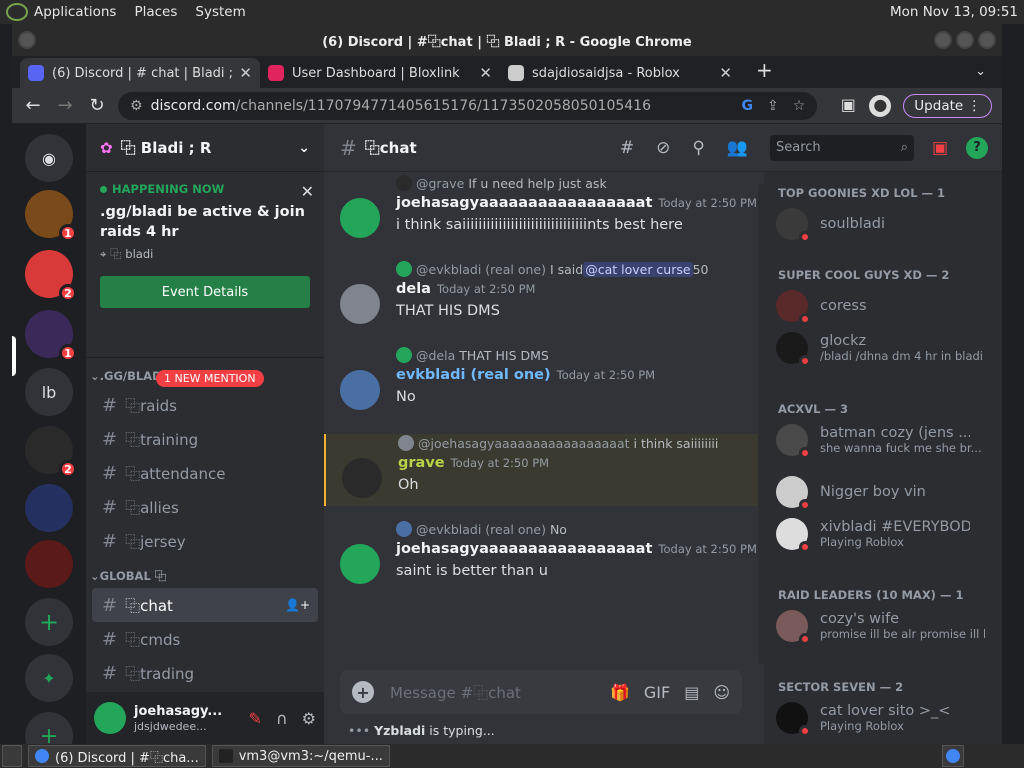  Describe the element at coordinates (473, 375) in the screenshot. I see `author-name: evkbladi (real one)` at that location.